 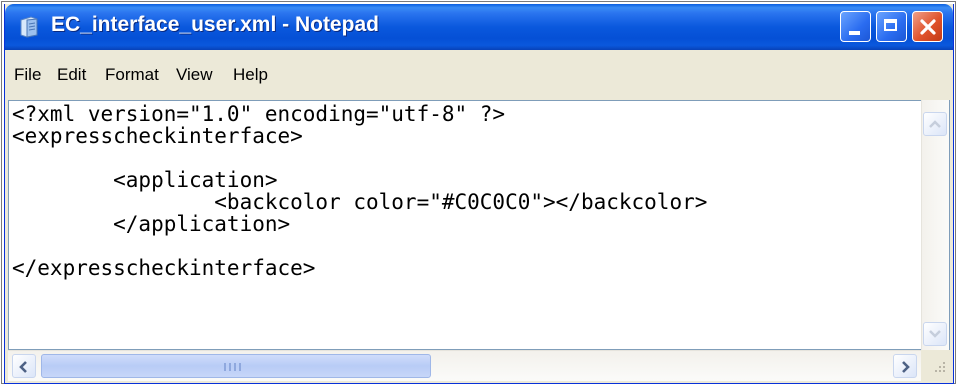 I want to click on arrow-right-icon, so click(x=906, y=367).